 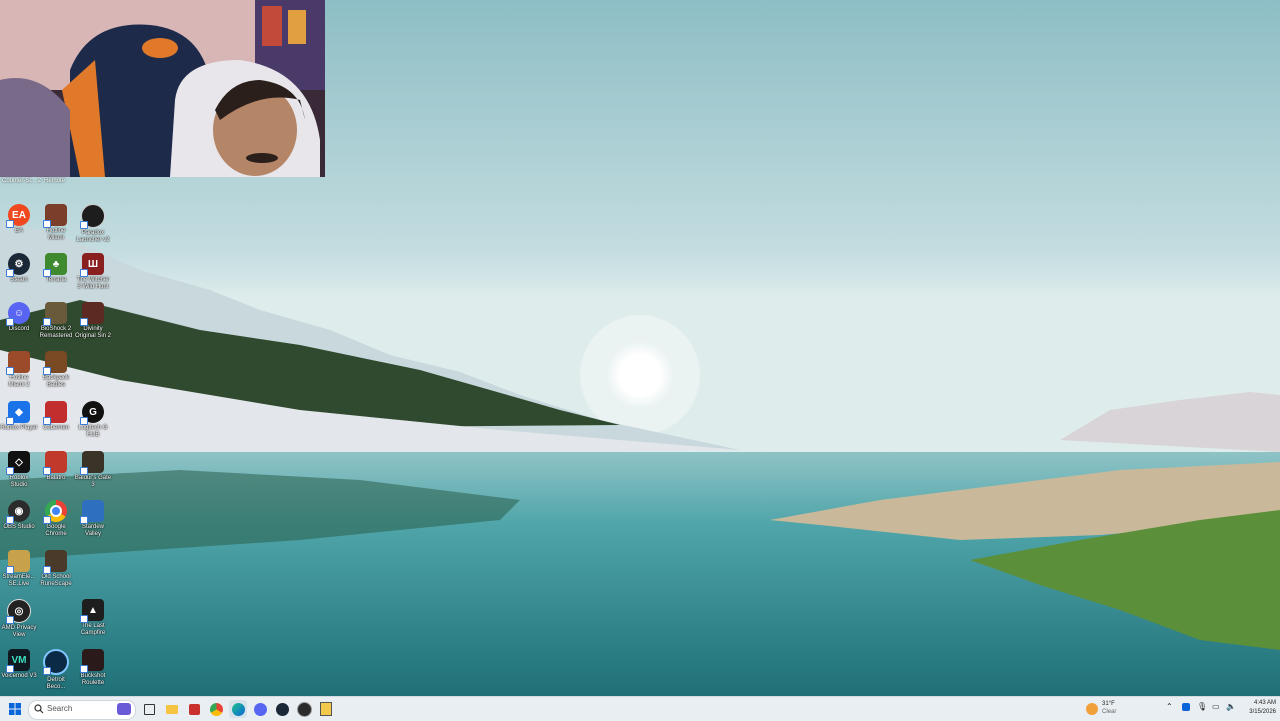 What do you see at coordinates (93, 679) in the screenshot?
I see `desktop-icon-label: Buckshot Roulette` at bounding box center [93, 679].